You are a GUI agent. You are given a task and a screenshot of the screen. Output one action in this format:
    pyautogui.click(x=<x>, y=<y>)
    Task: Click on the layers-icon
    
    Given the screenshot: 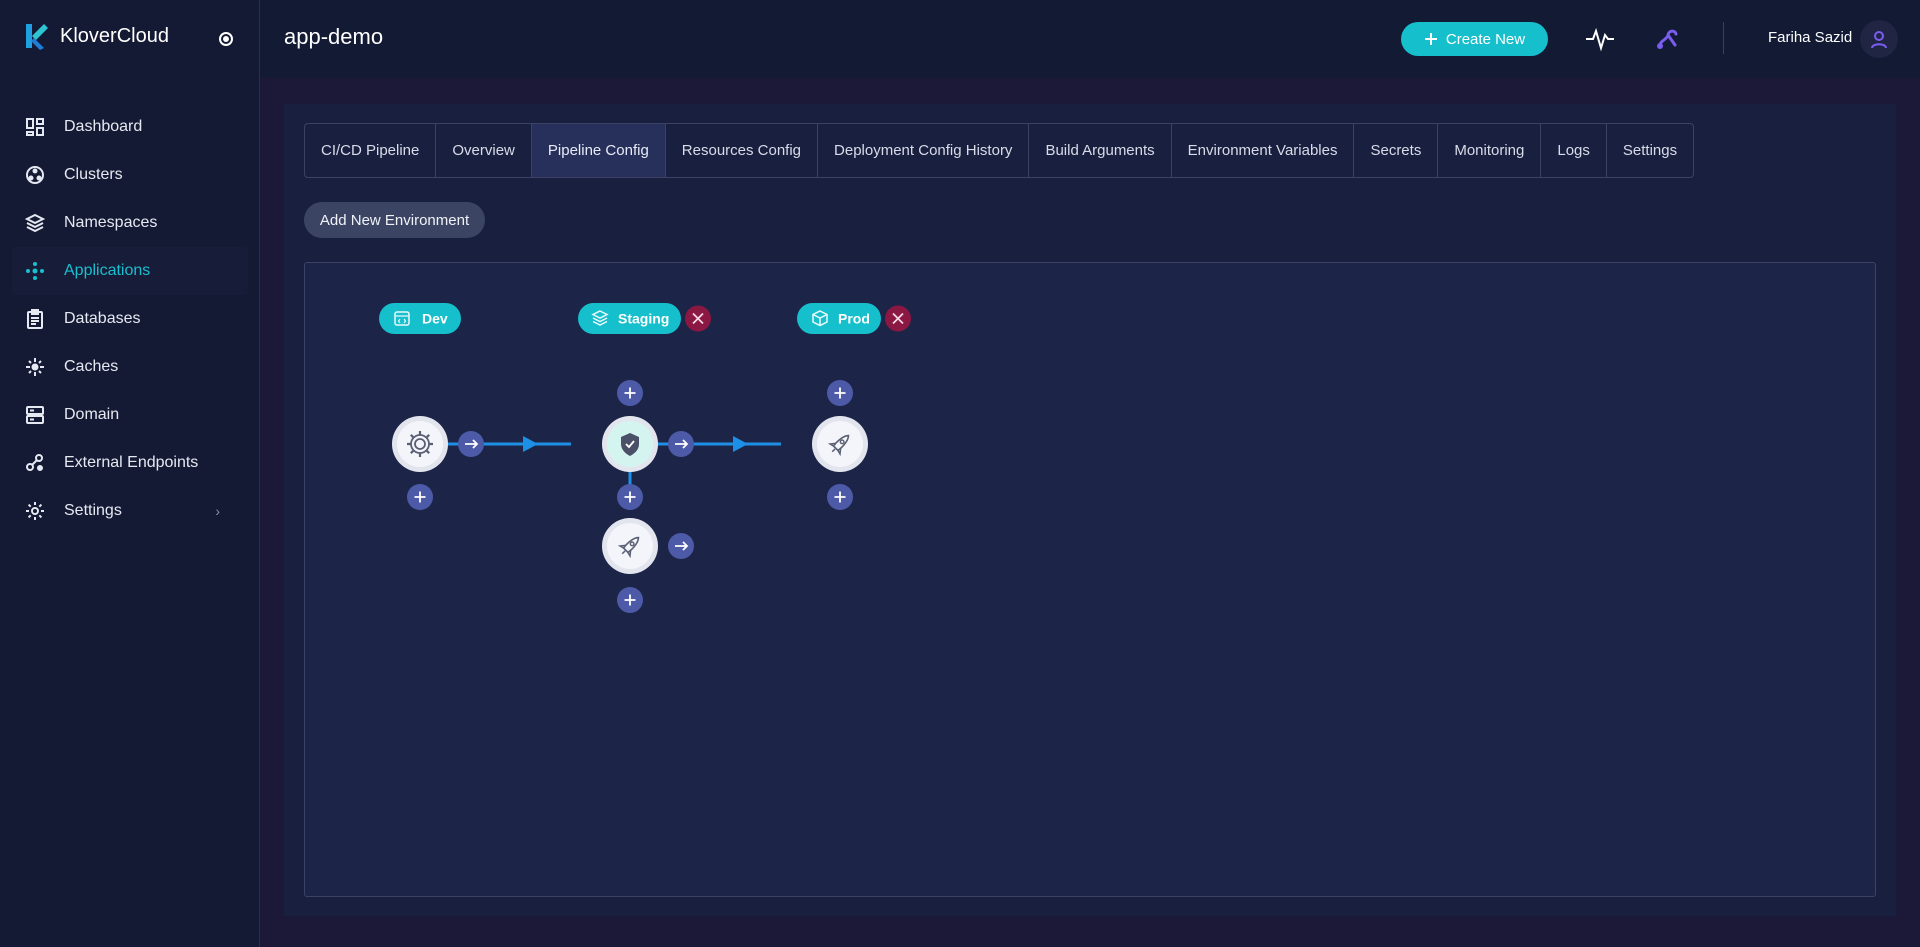 What is the action you would take?
    pyautogui.click(x=35, y=223)
    